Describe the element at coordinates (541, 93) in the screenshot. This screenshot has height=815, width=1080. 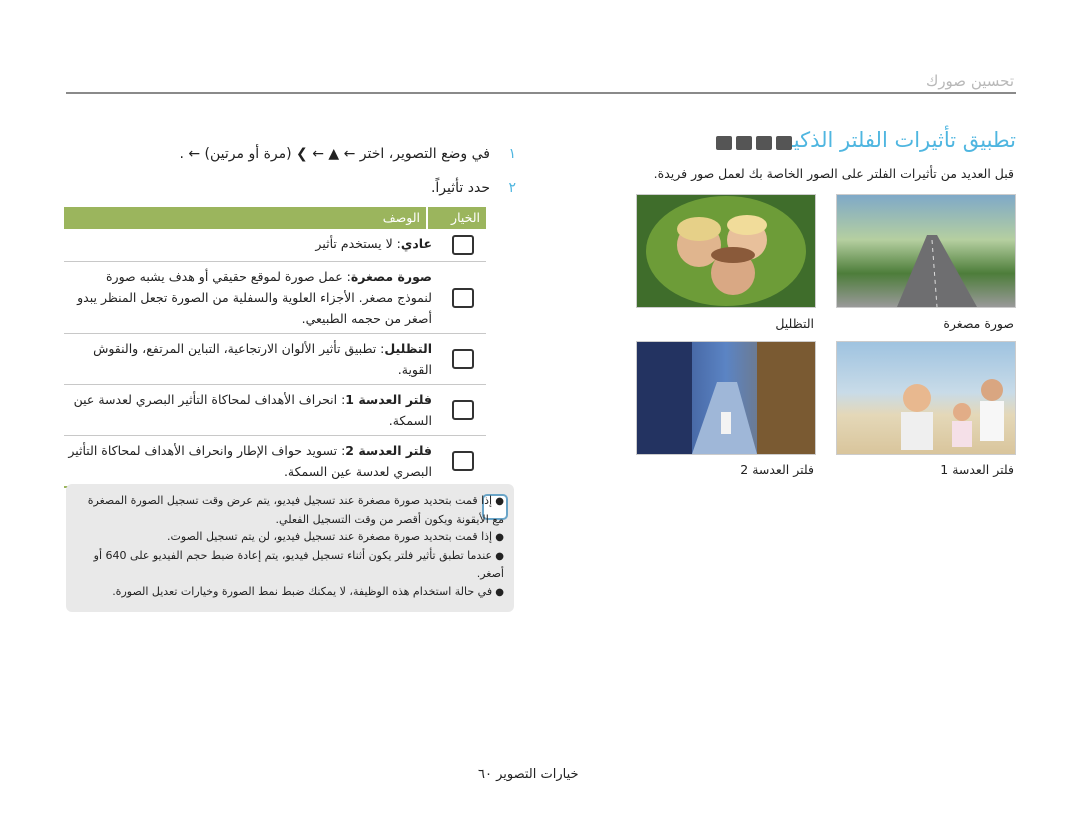
I see `header-rule` at that location.